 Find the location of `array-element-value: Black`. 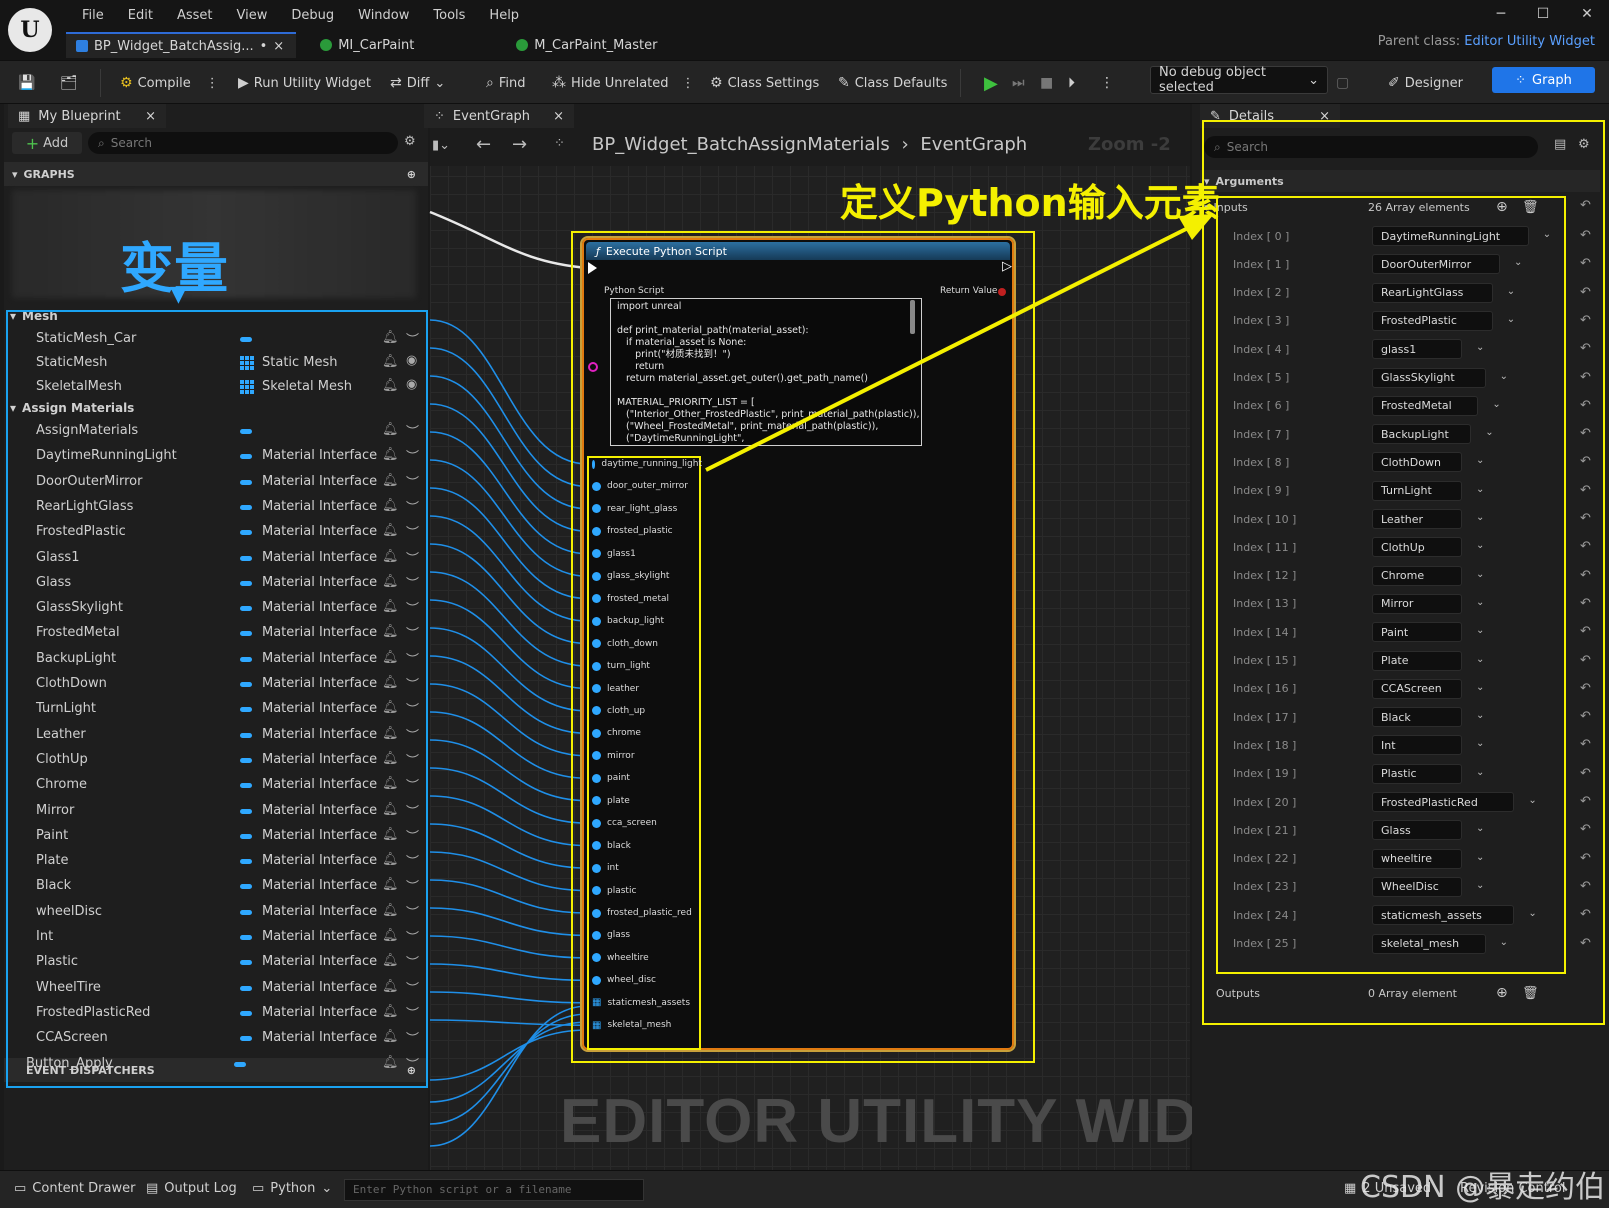

array-element-value: Black is located at coordinates (1417, 717).